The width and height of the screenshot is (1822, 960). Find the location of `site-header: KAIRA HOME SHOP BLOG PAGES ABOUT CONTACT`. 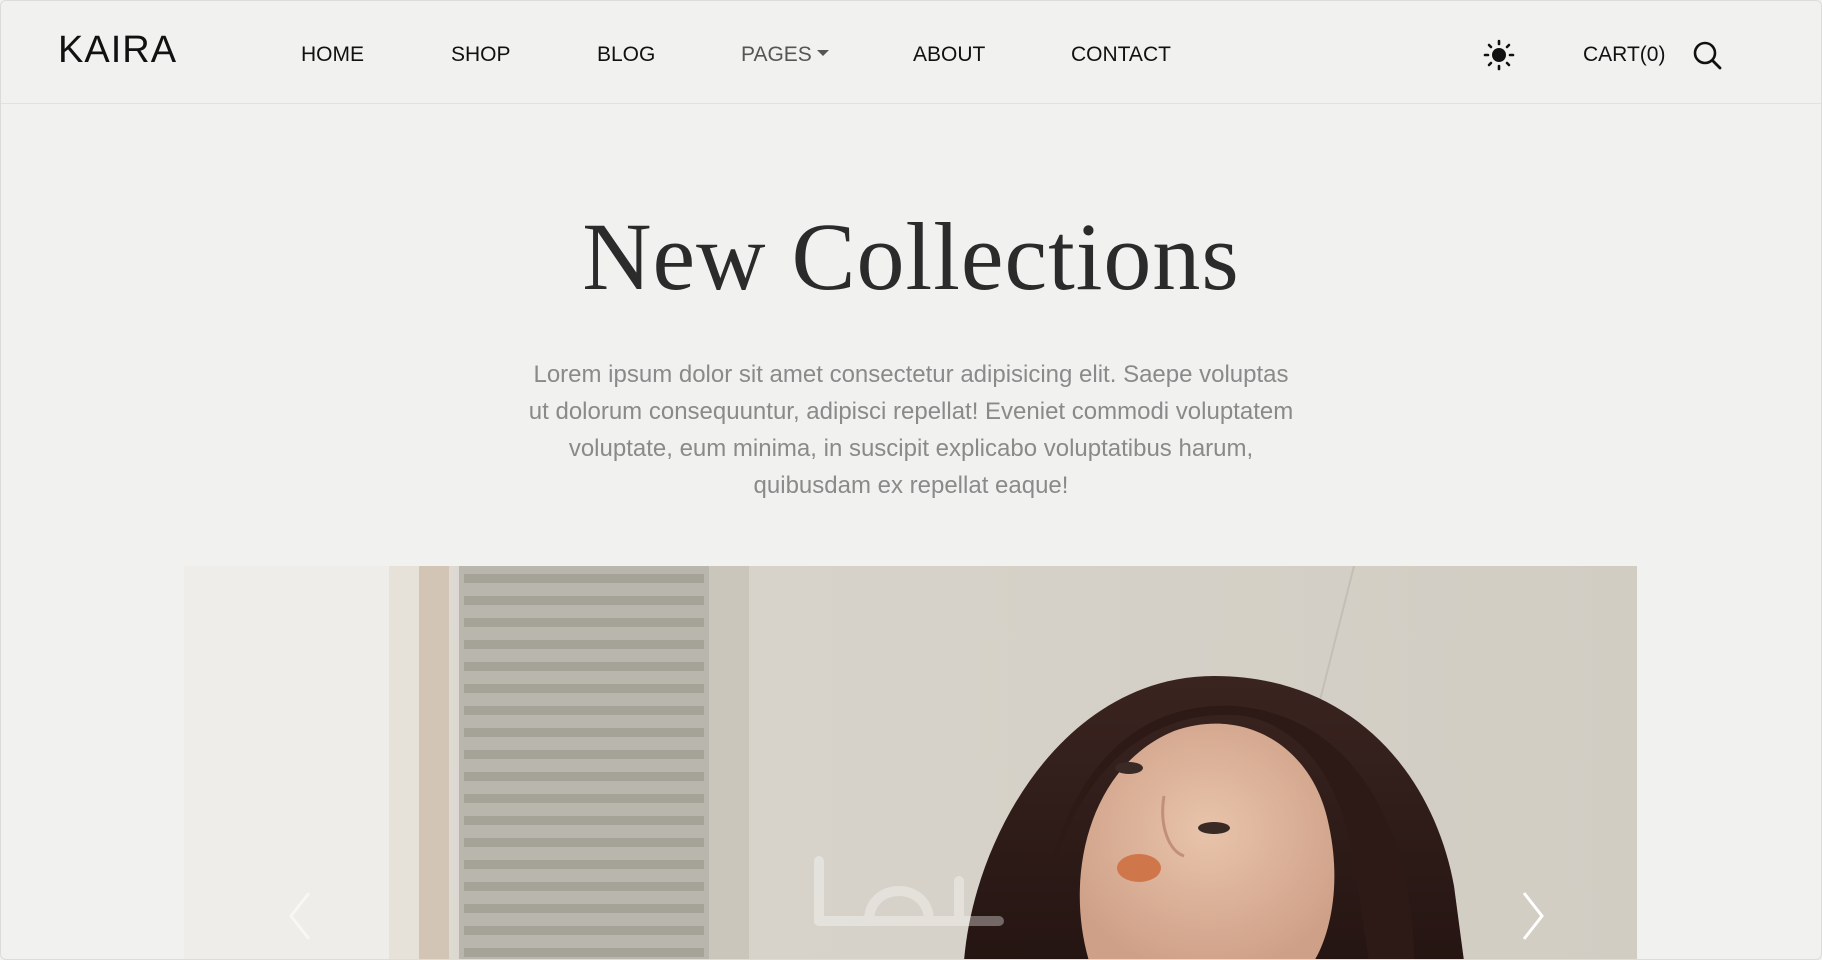

site-header: KAIRA HOME SHOP BLOG PAGES ABOUT CONTACT is located at coordinates (911, 52).